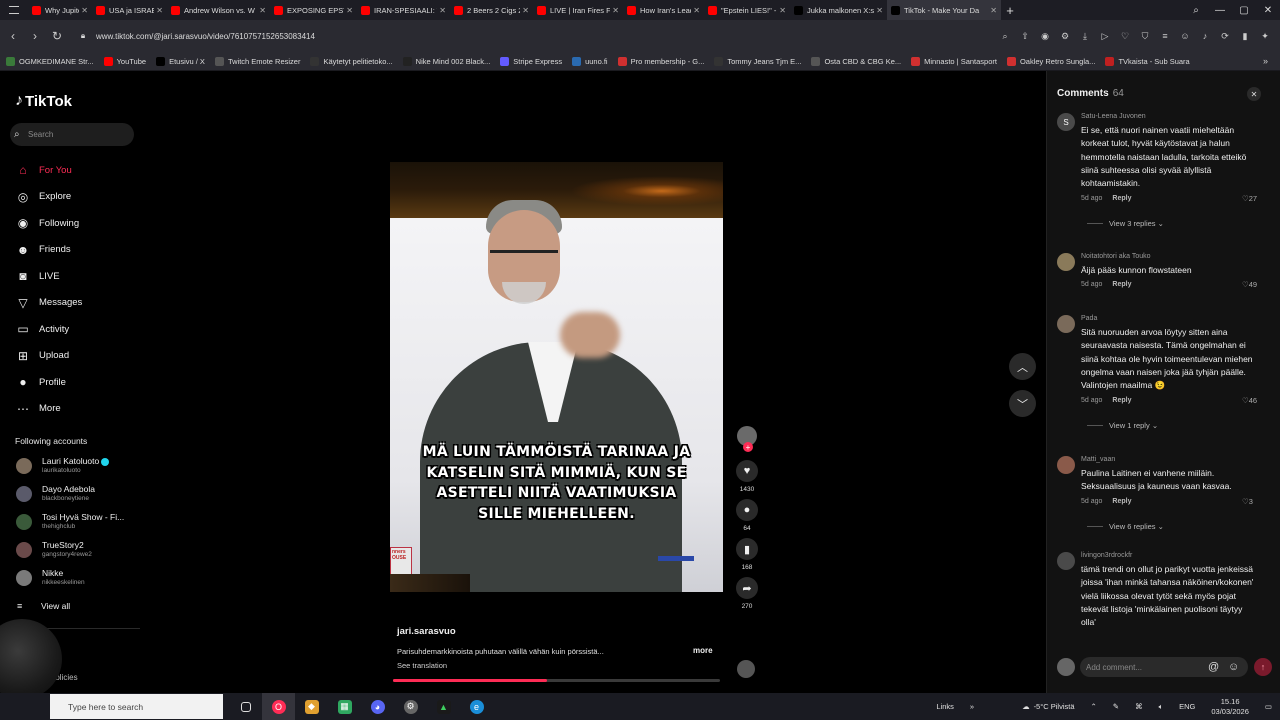  Describe the element at coordinates (48, 223) in the screenshot. I see `sidebar-item-following: ◉ Following` at that location.